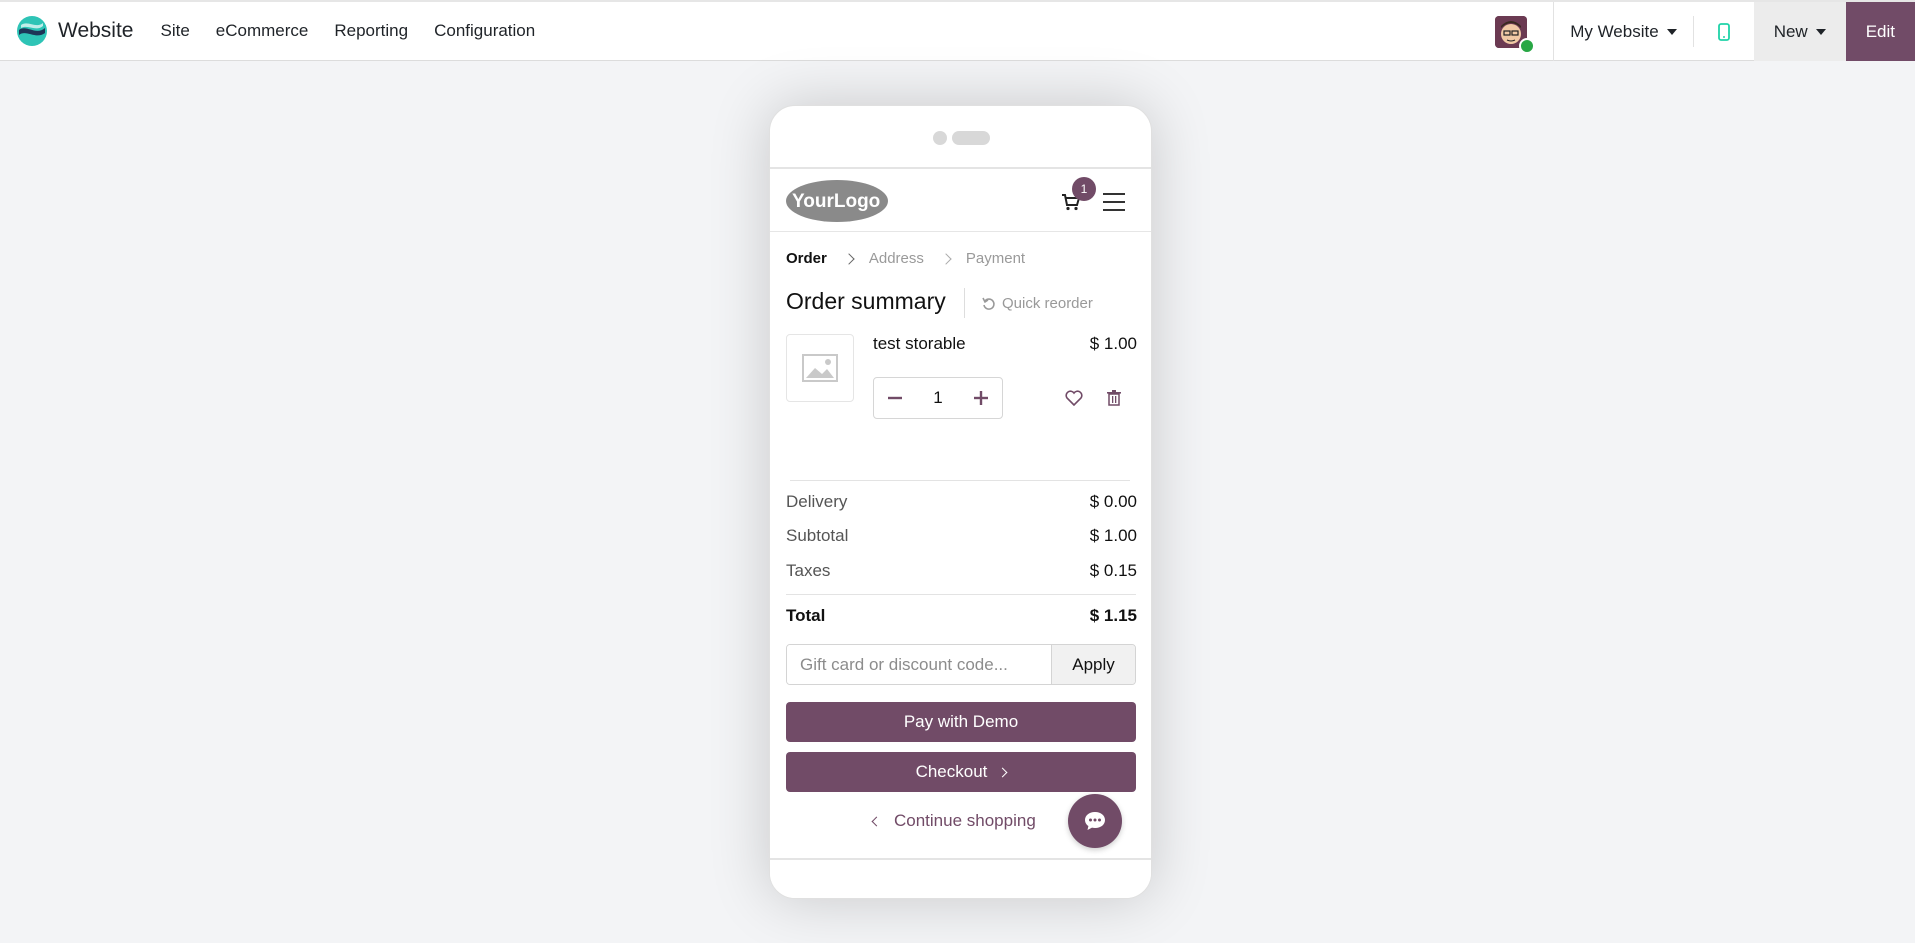  I want to click on decrease-quantity-button, so click(895, 398).